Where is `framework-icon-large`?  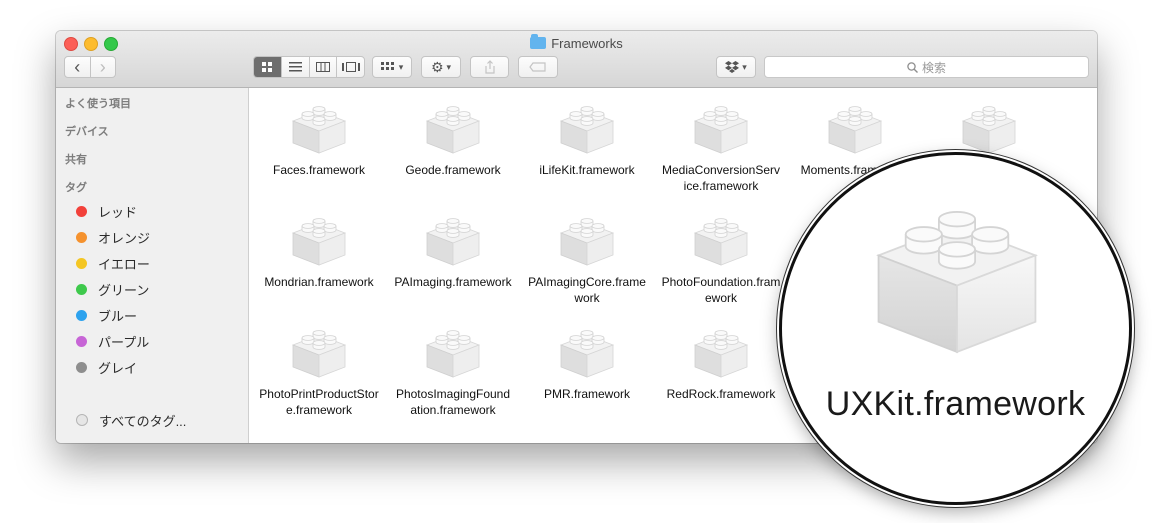 framework-icon-large is located at coordinates (957, 282).